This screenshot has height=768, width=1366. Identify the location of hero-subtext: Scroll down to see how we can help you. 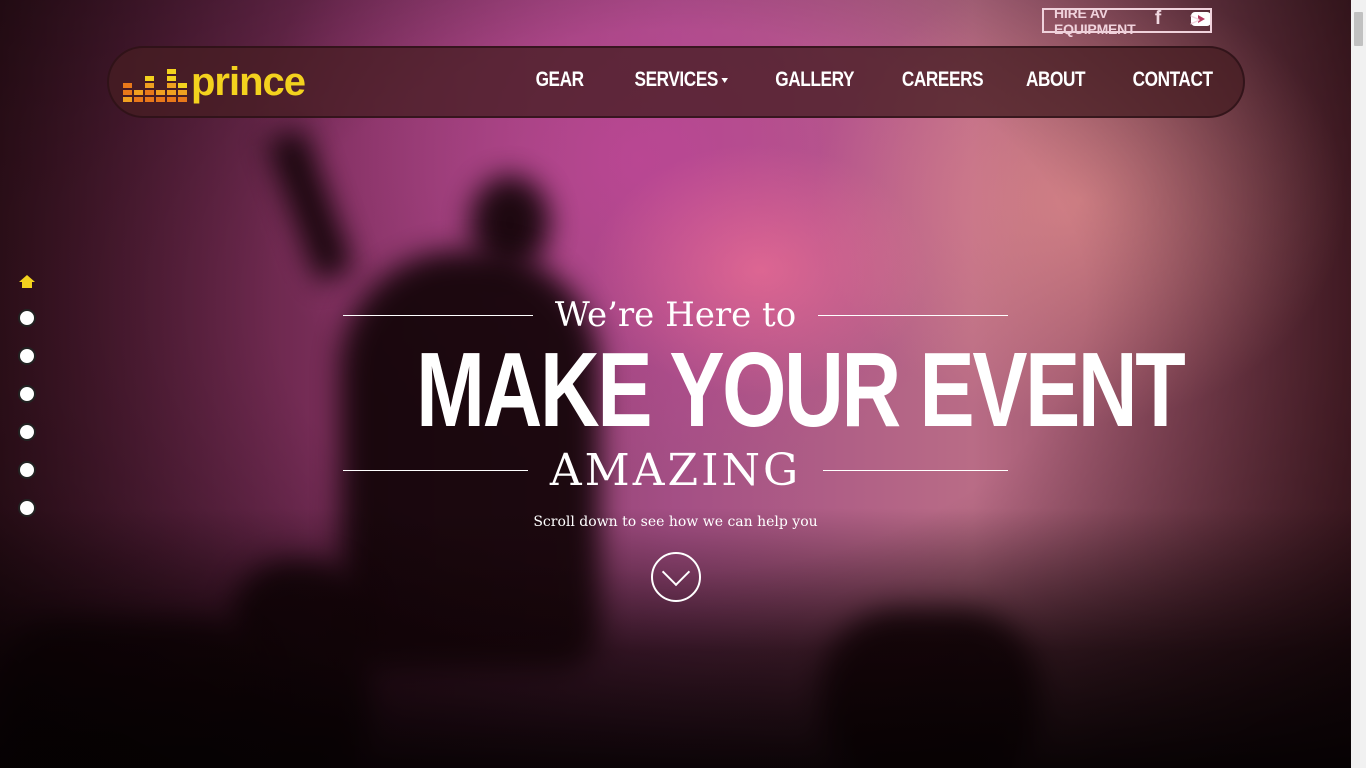
(675, 522).